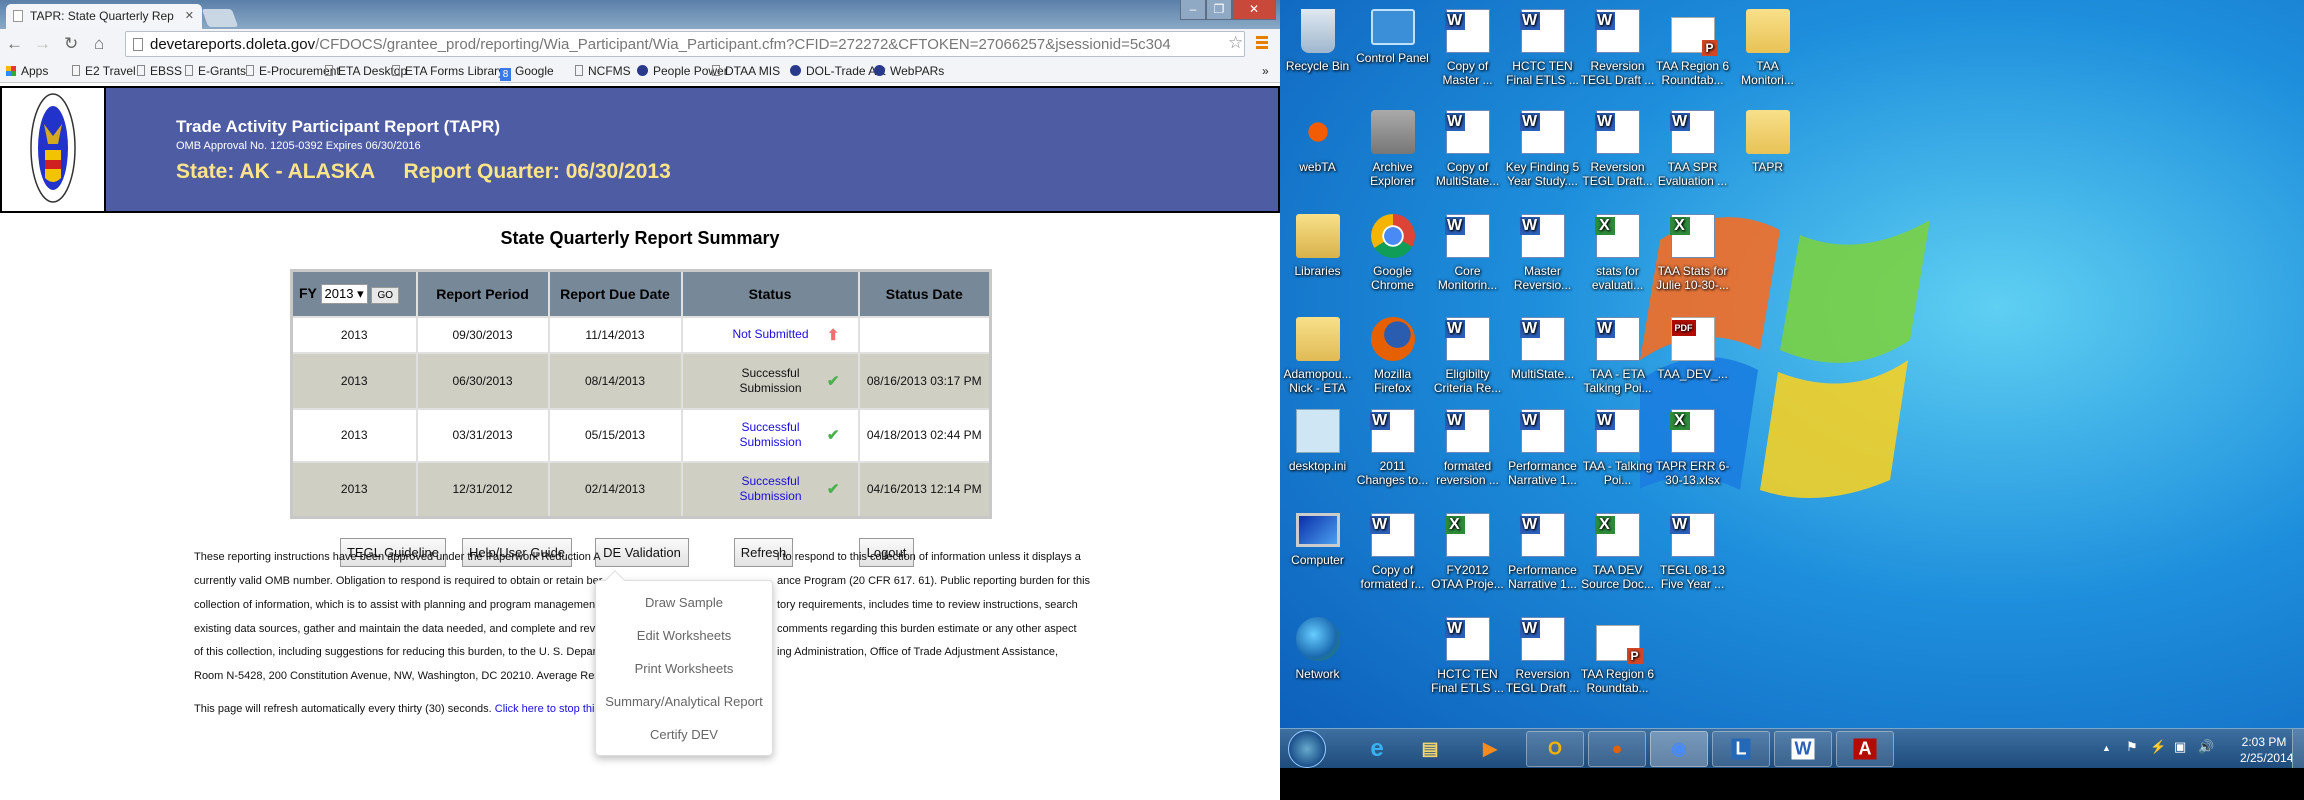 This screenshot has width=2304, height=800. I want to click on menu-item-draw-sample: Draw Sample, so click(684, 602).